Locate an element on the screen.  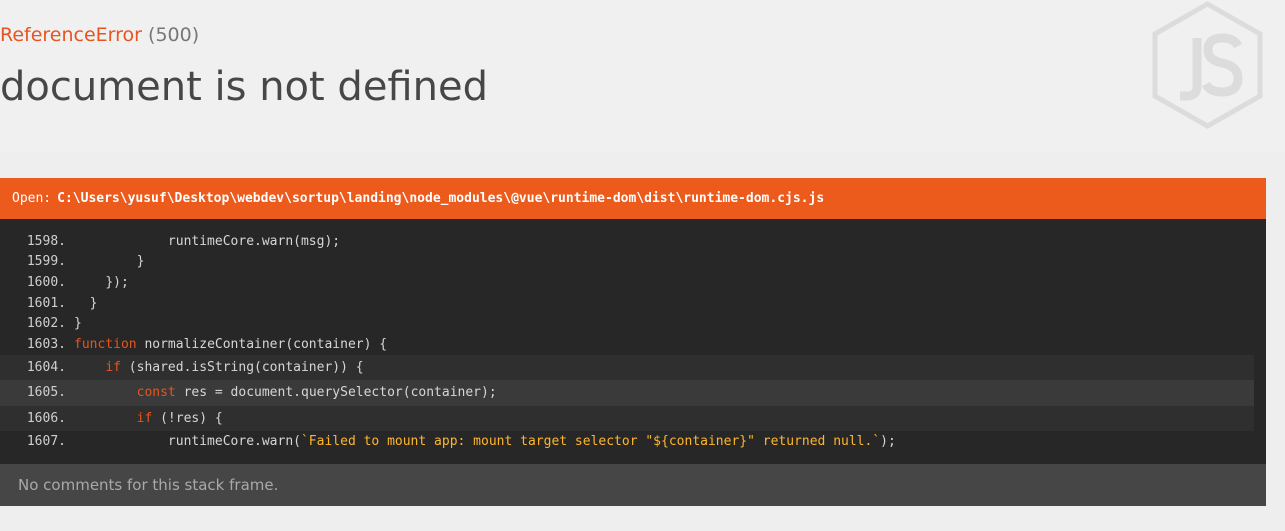
nodejs-logo-icon is located at coordinates (1207, 67).